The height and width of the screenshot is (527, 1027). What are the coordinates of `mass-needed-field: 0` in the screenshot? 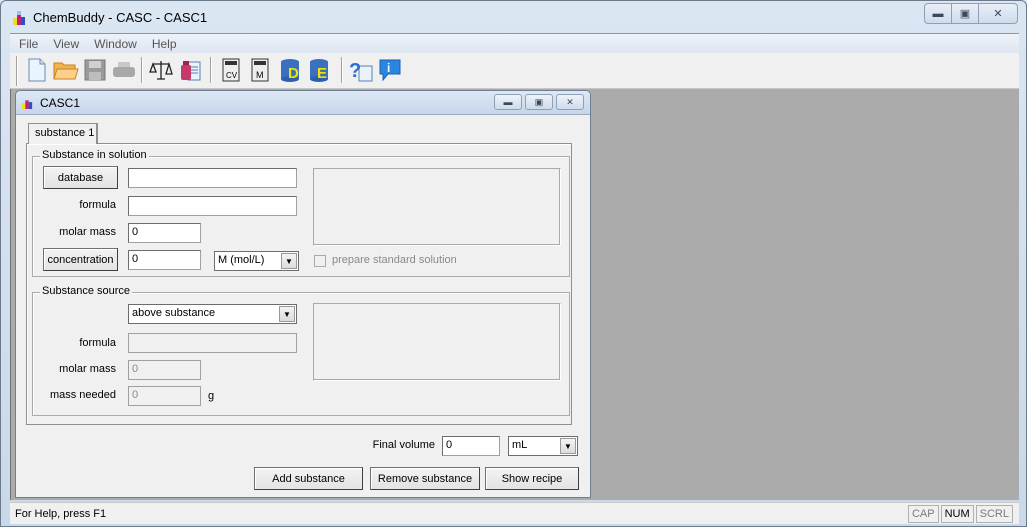 It's located at (164, 396).